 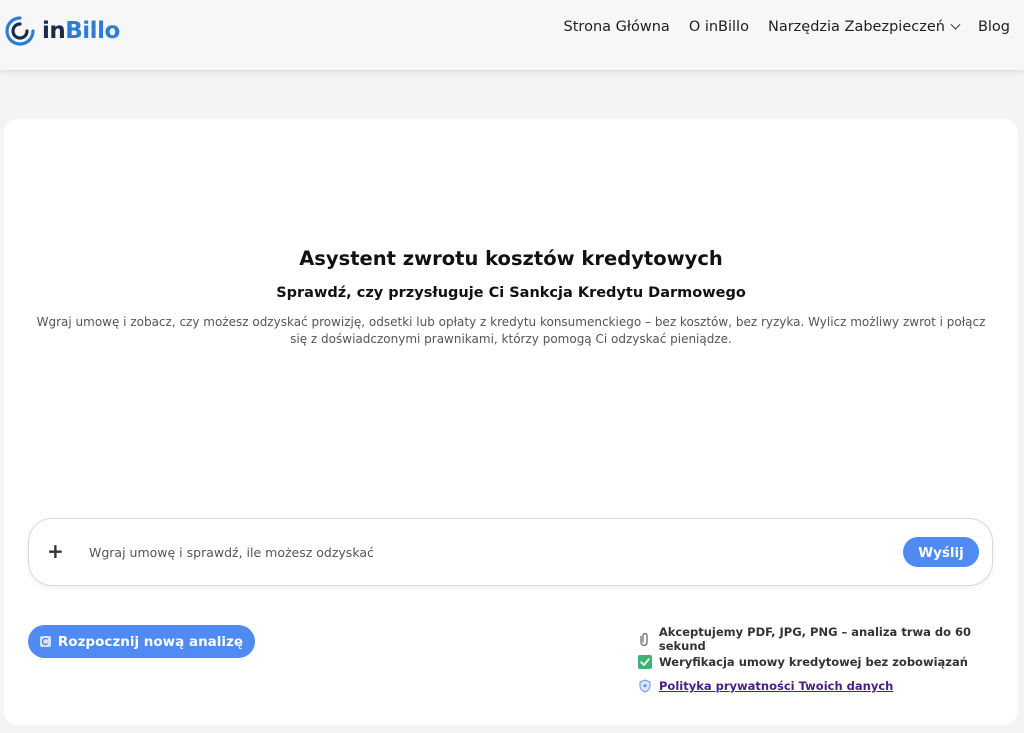 I want to click on logo-text-in: in, so click(x=54, y=31).